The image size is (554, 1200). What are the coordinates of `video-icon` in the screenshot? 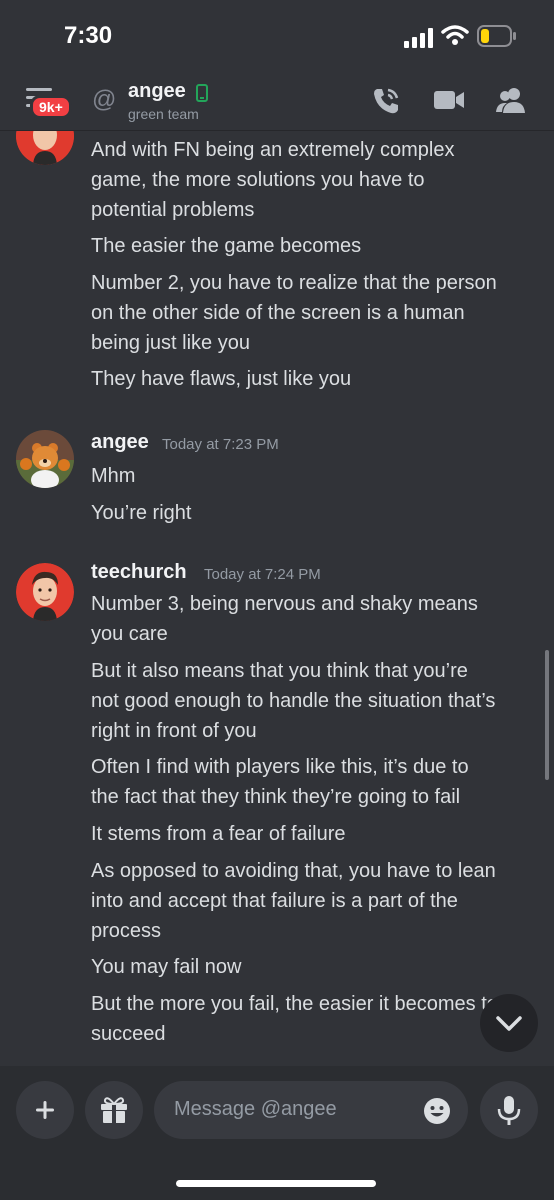 It's located at (449, 100).